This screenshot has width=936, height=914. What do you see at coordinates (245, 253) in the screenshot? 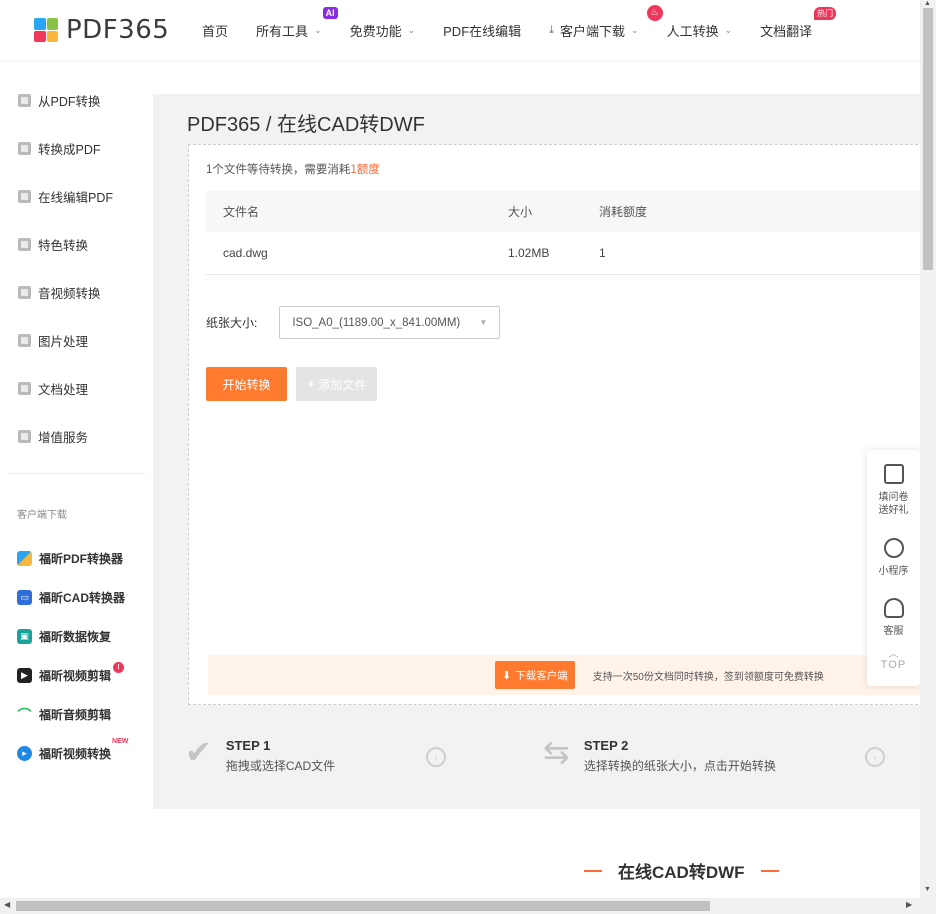
I see `file-name: cad.dwg` at bounding box center [245, 253].